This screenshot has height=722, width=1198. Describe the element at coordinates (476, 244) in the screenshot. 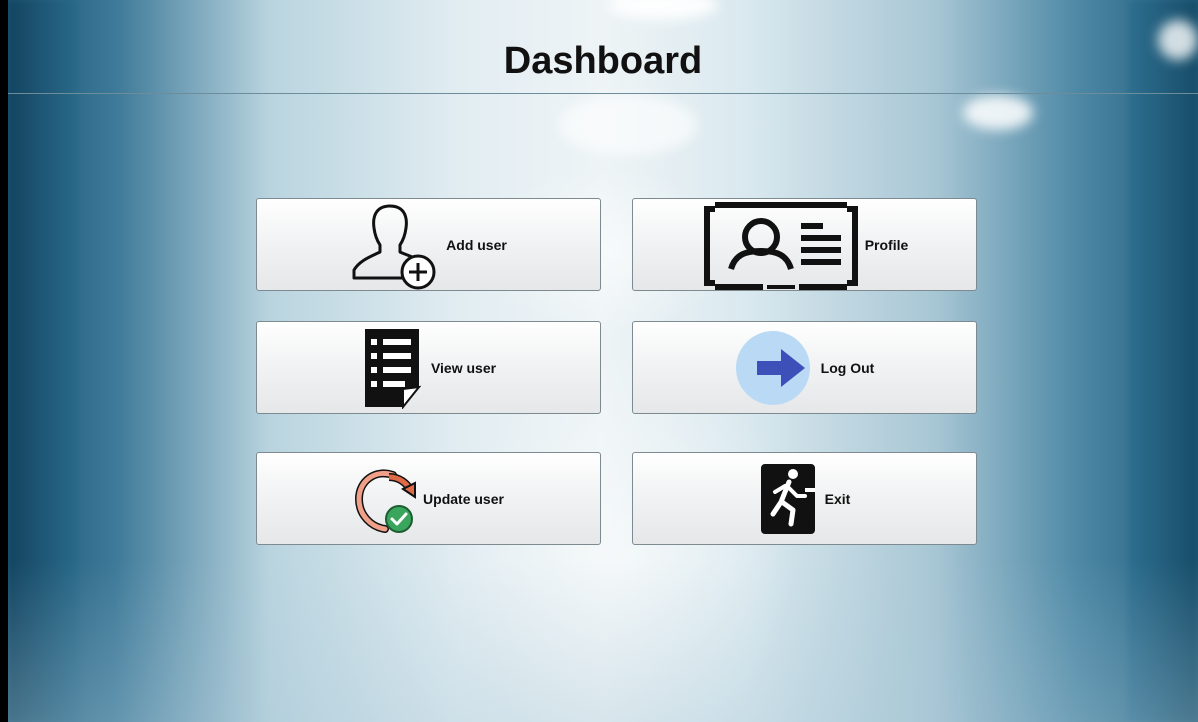

I see `add-user-label: Add user` at that location.